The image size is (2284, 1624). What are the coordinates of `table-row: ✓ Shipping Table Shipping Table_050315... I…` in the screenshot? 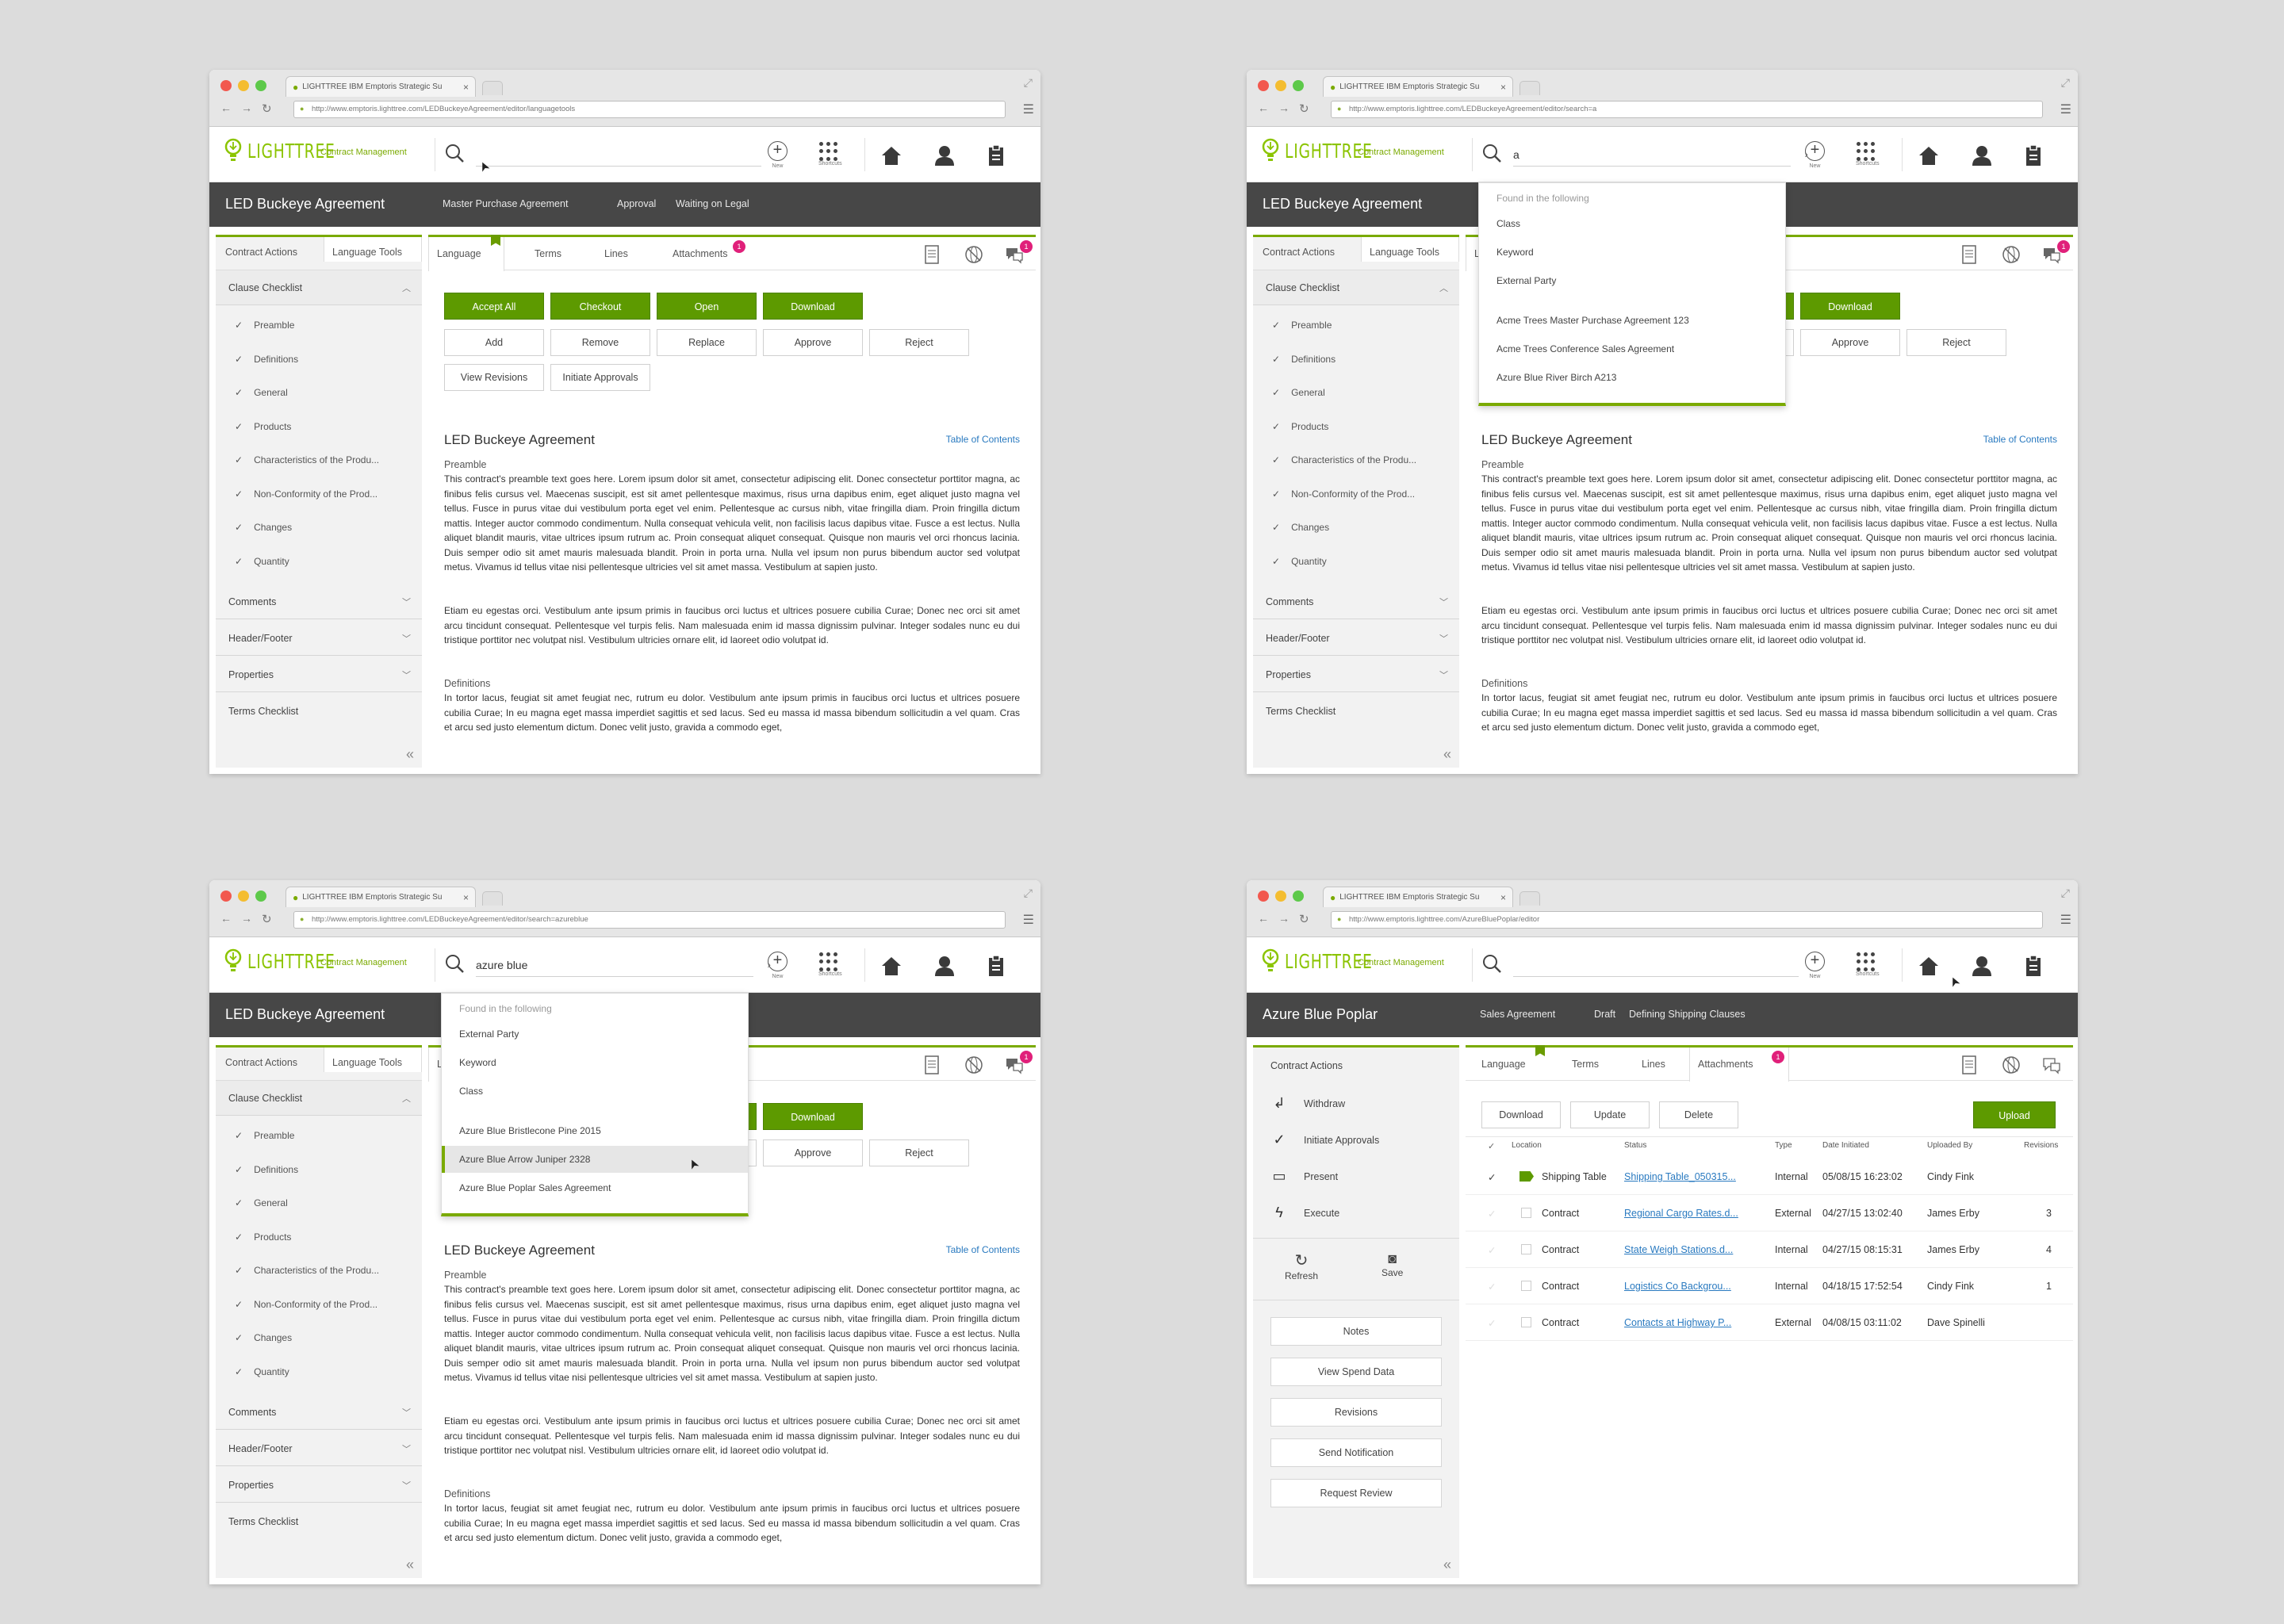 It's located at (1769, 1177).